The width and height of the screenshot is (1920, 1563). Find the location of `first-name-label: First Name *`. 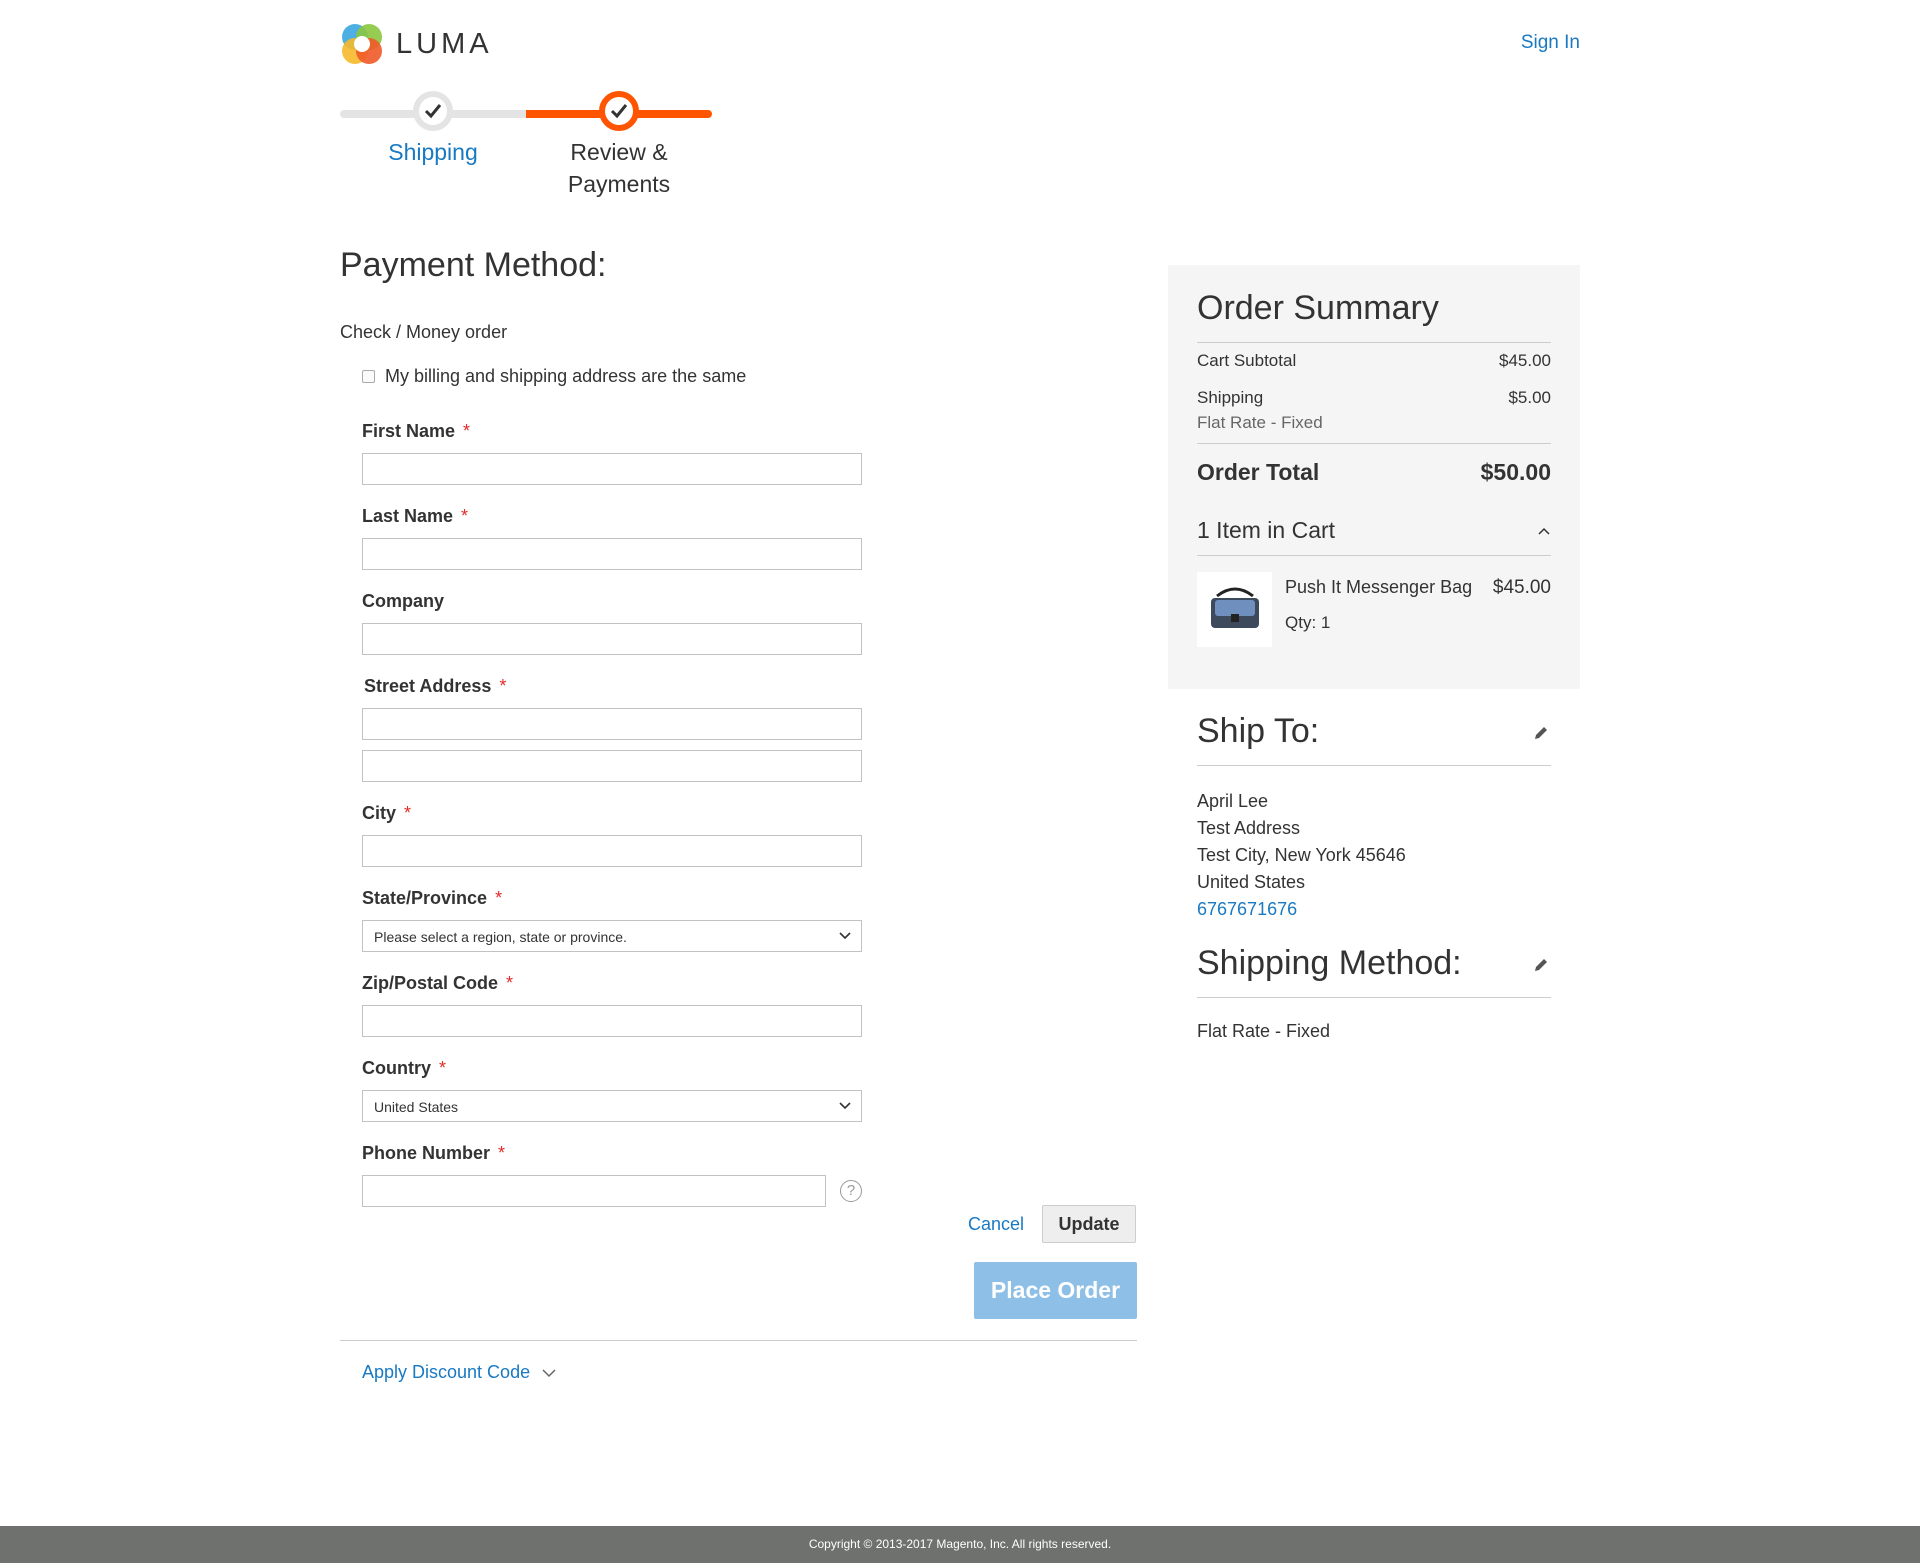

first-name-label: First Name * is located at coordinates (416, 431).